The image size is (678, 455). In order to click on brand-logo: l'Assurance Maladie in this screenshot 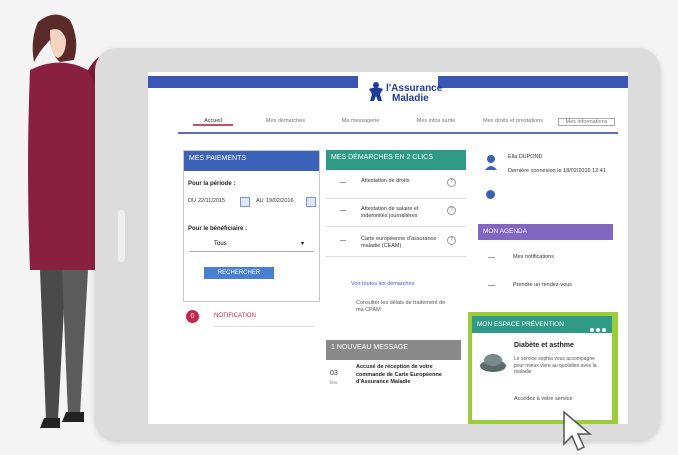, I will do `click(401, 93)`.